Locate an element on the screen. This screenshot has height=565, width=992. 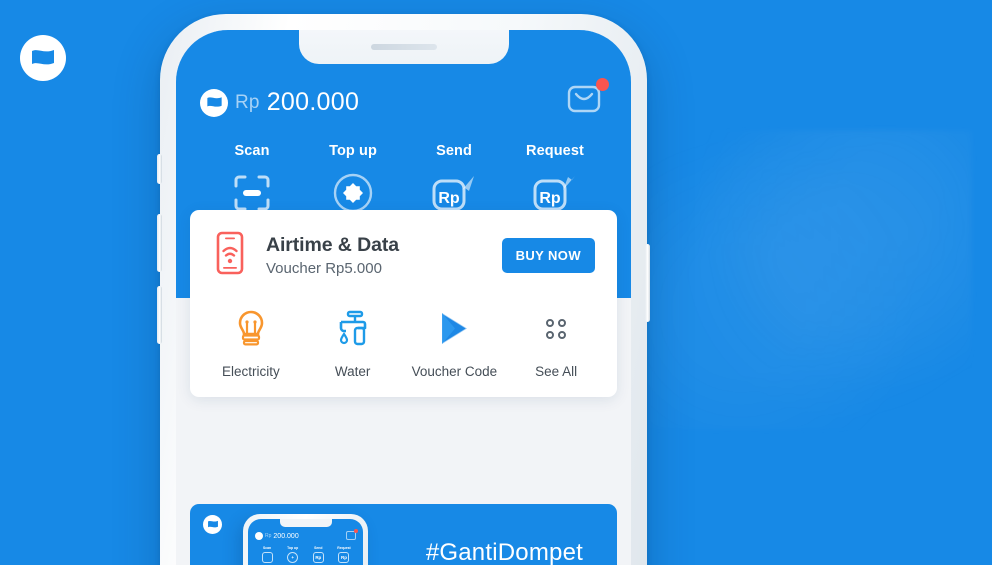
banner-brand-logo is located at coordinates (212, 524).